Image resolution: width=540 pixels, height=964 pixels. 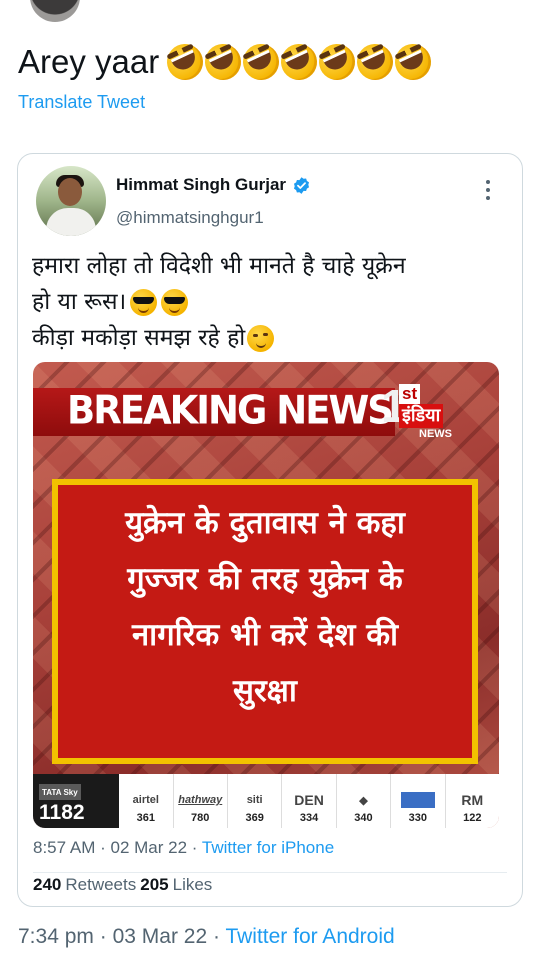 What do you see at coordinates (265, 691) in the screenshot?
I see `headline-line: सुरक्षा` at bounding box center [265, 691].